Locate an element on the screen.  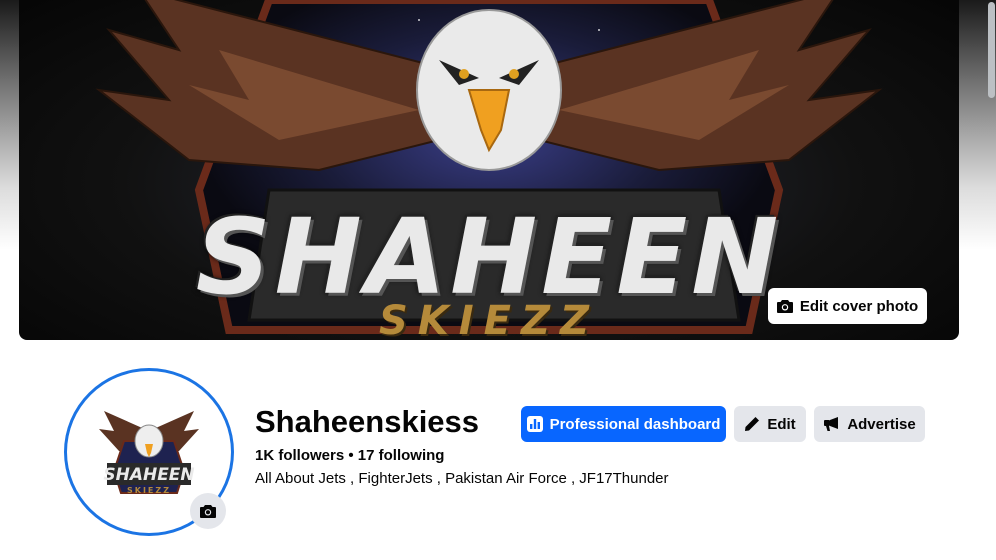
pencil-icon is located at coordinates (752, 424).